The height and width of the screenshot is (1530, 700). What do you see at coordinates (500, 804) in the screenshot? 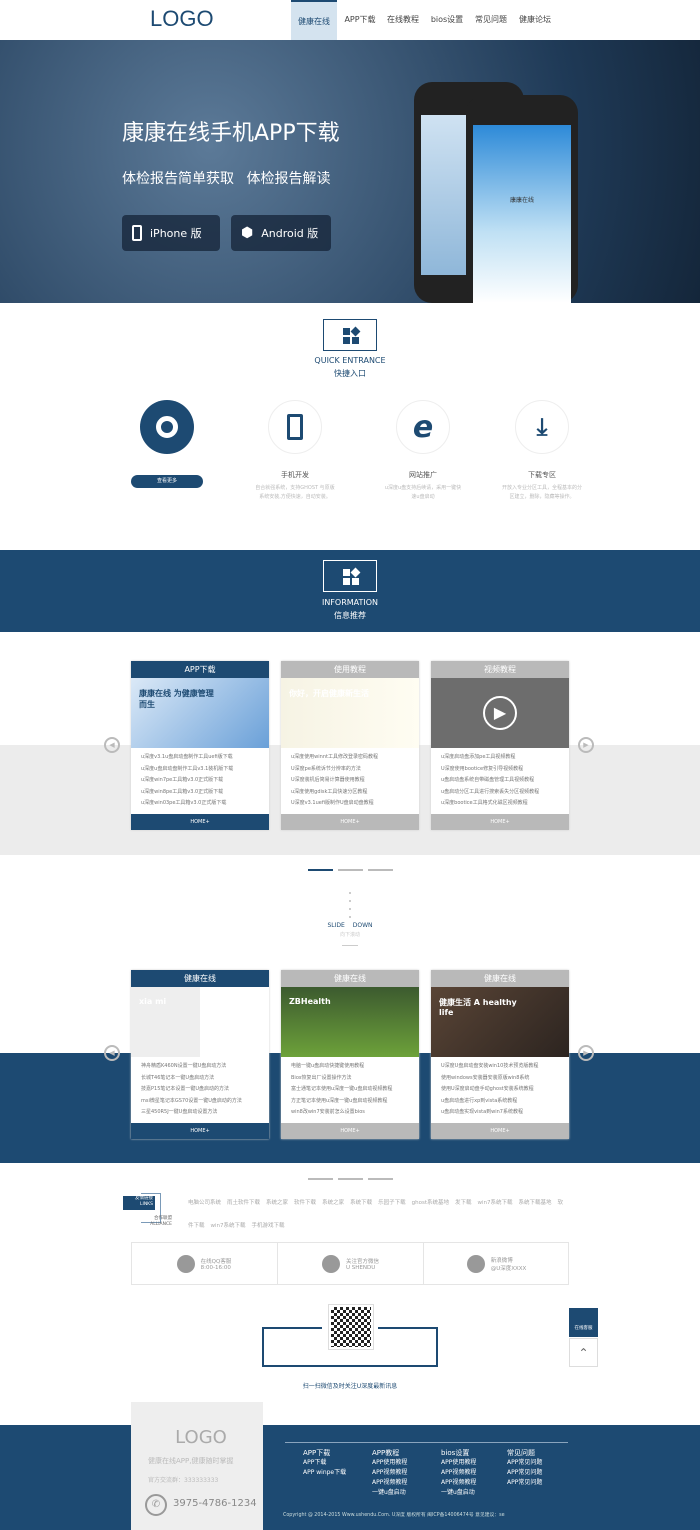
I see `card-link: u深度bootice工具格式化磁区视频教程` at bounding box center [500, 804].